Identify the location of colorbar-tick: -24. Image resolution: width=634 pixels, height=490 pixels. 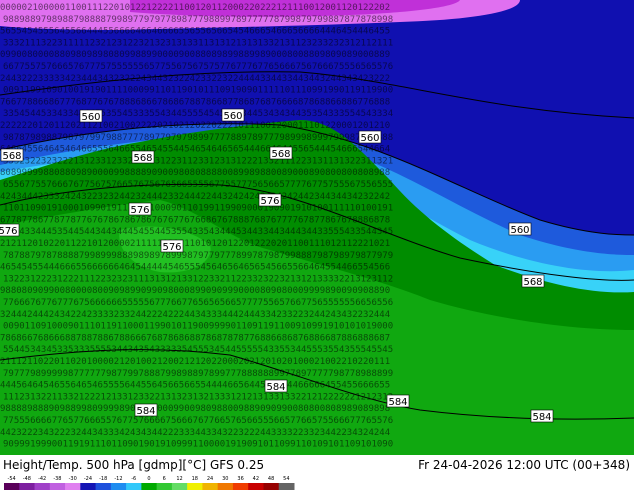
(88, 479).